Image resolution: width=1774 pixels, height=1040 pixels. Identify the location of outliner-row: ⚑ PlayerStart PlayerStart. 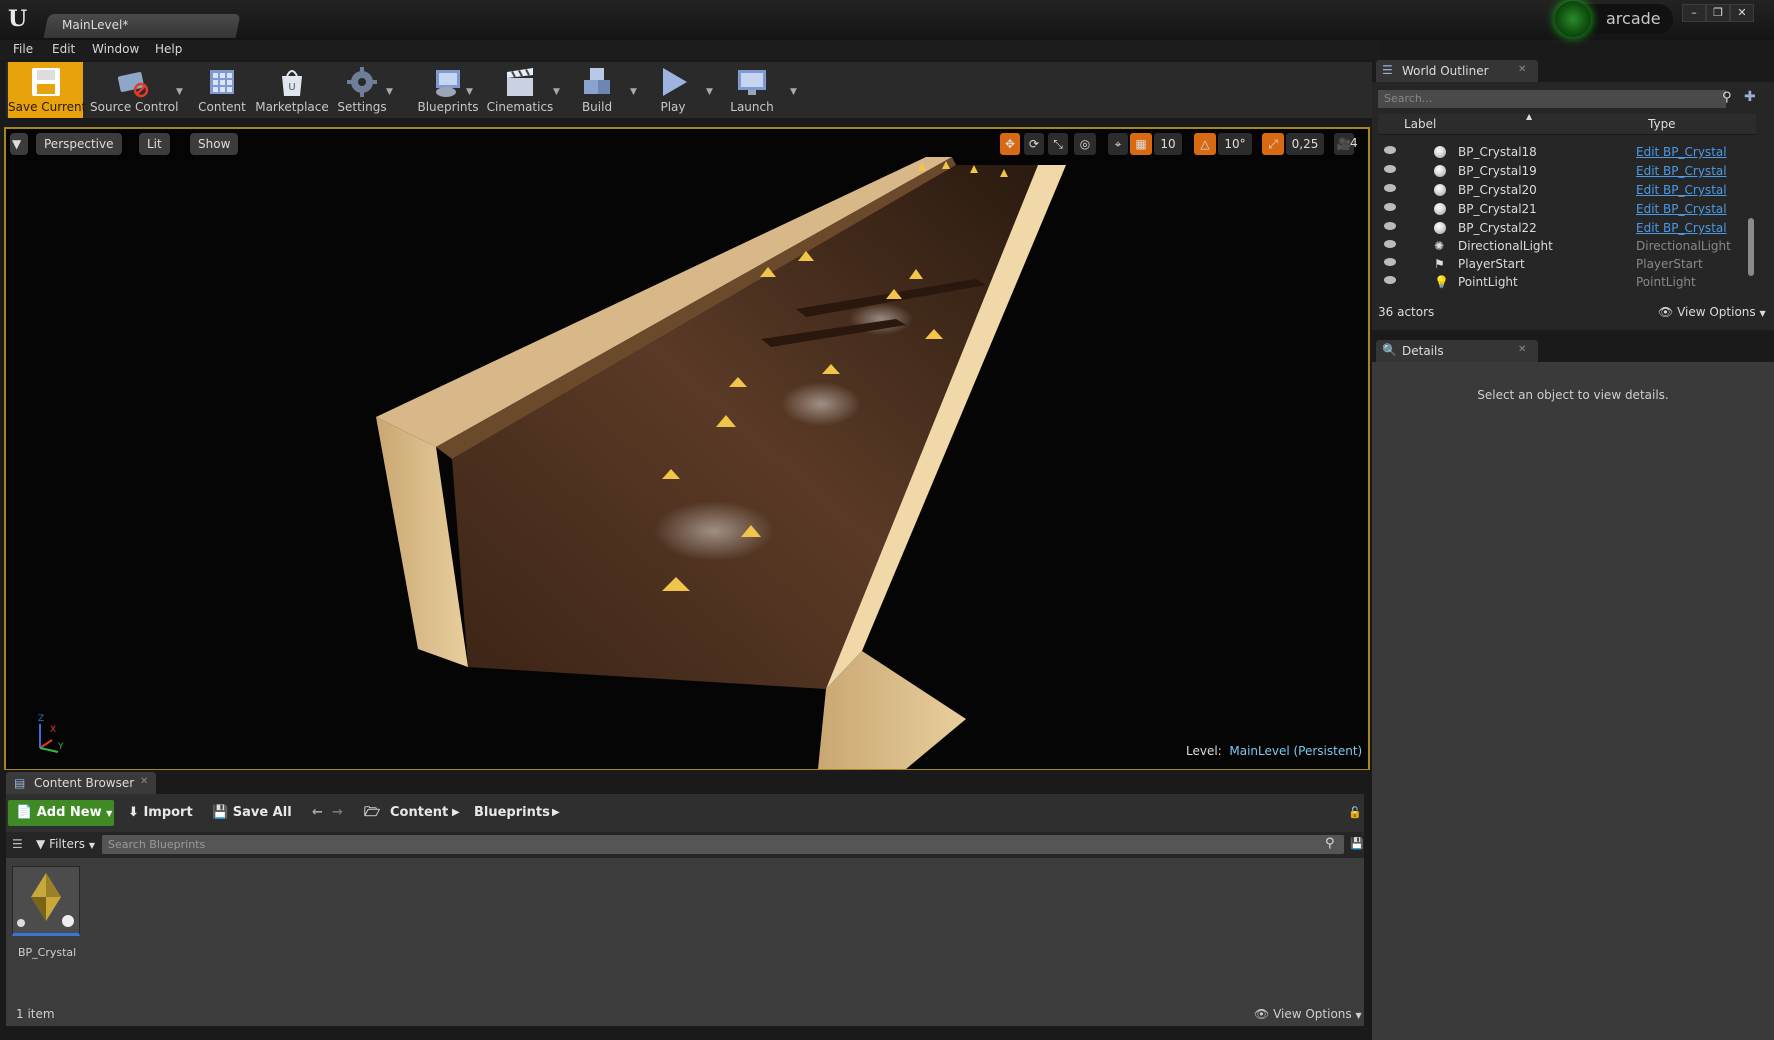
(1563, 264).